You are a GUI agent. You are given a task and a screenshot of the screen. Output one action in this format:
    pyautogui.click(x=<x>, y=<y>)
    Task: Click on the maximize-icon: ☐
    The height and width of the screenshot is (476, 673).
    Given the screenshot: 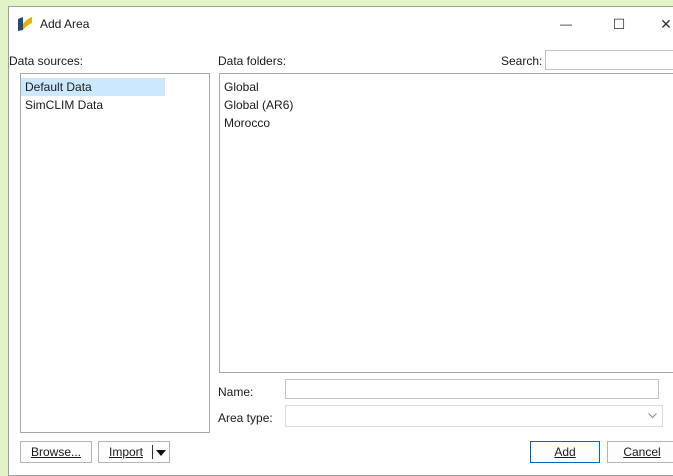 What is the action you would take?
    pyautogui.click(x=619, y=23)
    